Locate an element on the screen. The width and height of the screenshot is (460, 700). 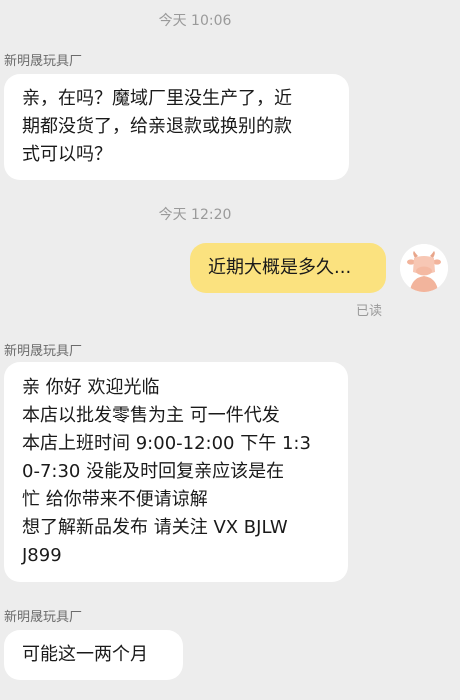
read-status: 已读 is located at coordinates (369, 311).